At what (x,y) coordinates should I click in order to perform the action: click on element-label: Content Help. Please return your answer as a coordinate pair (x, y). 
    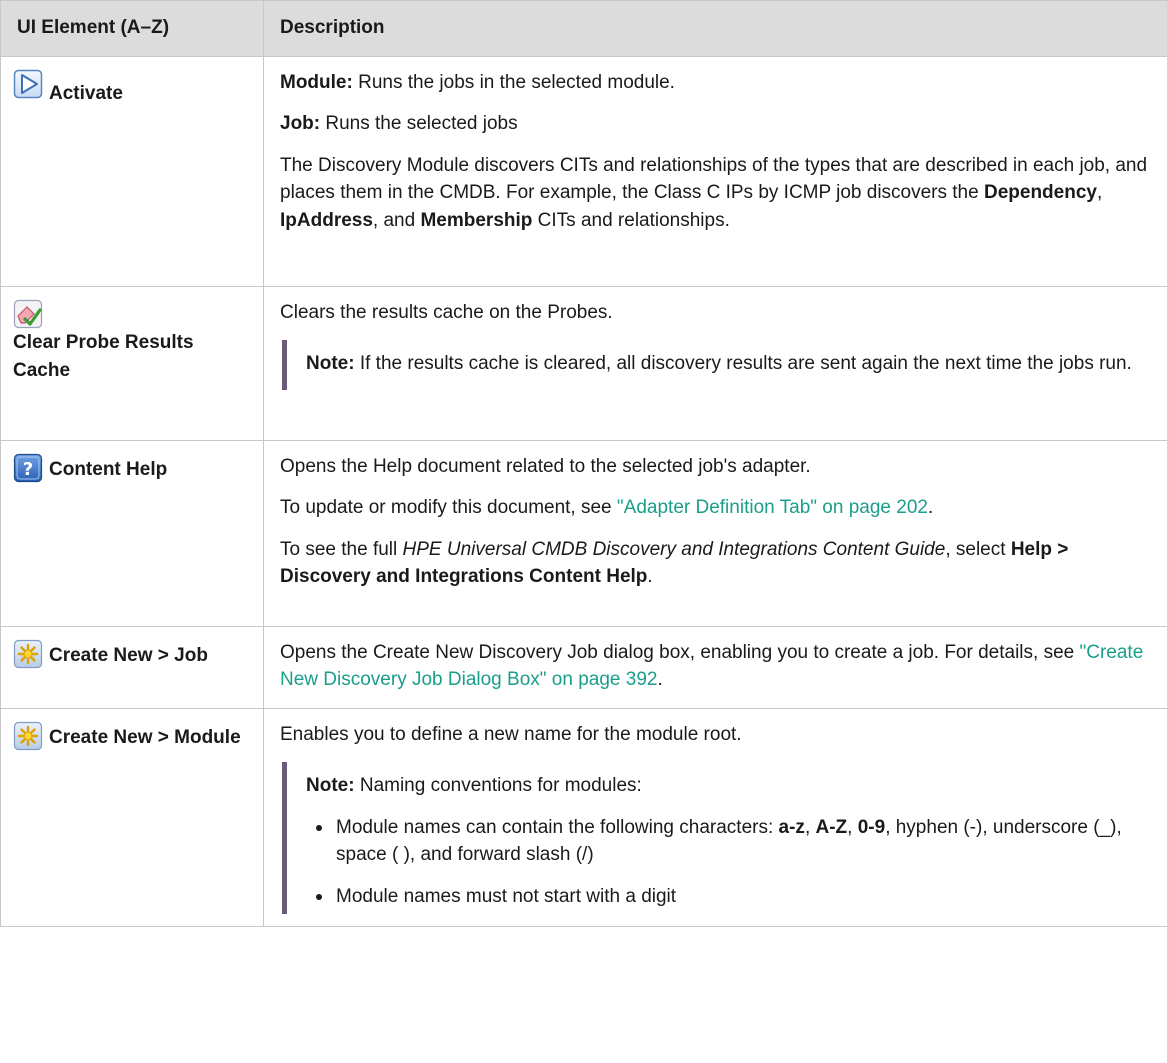
    Looking at the image, I should click on (108, 469).